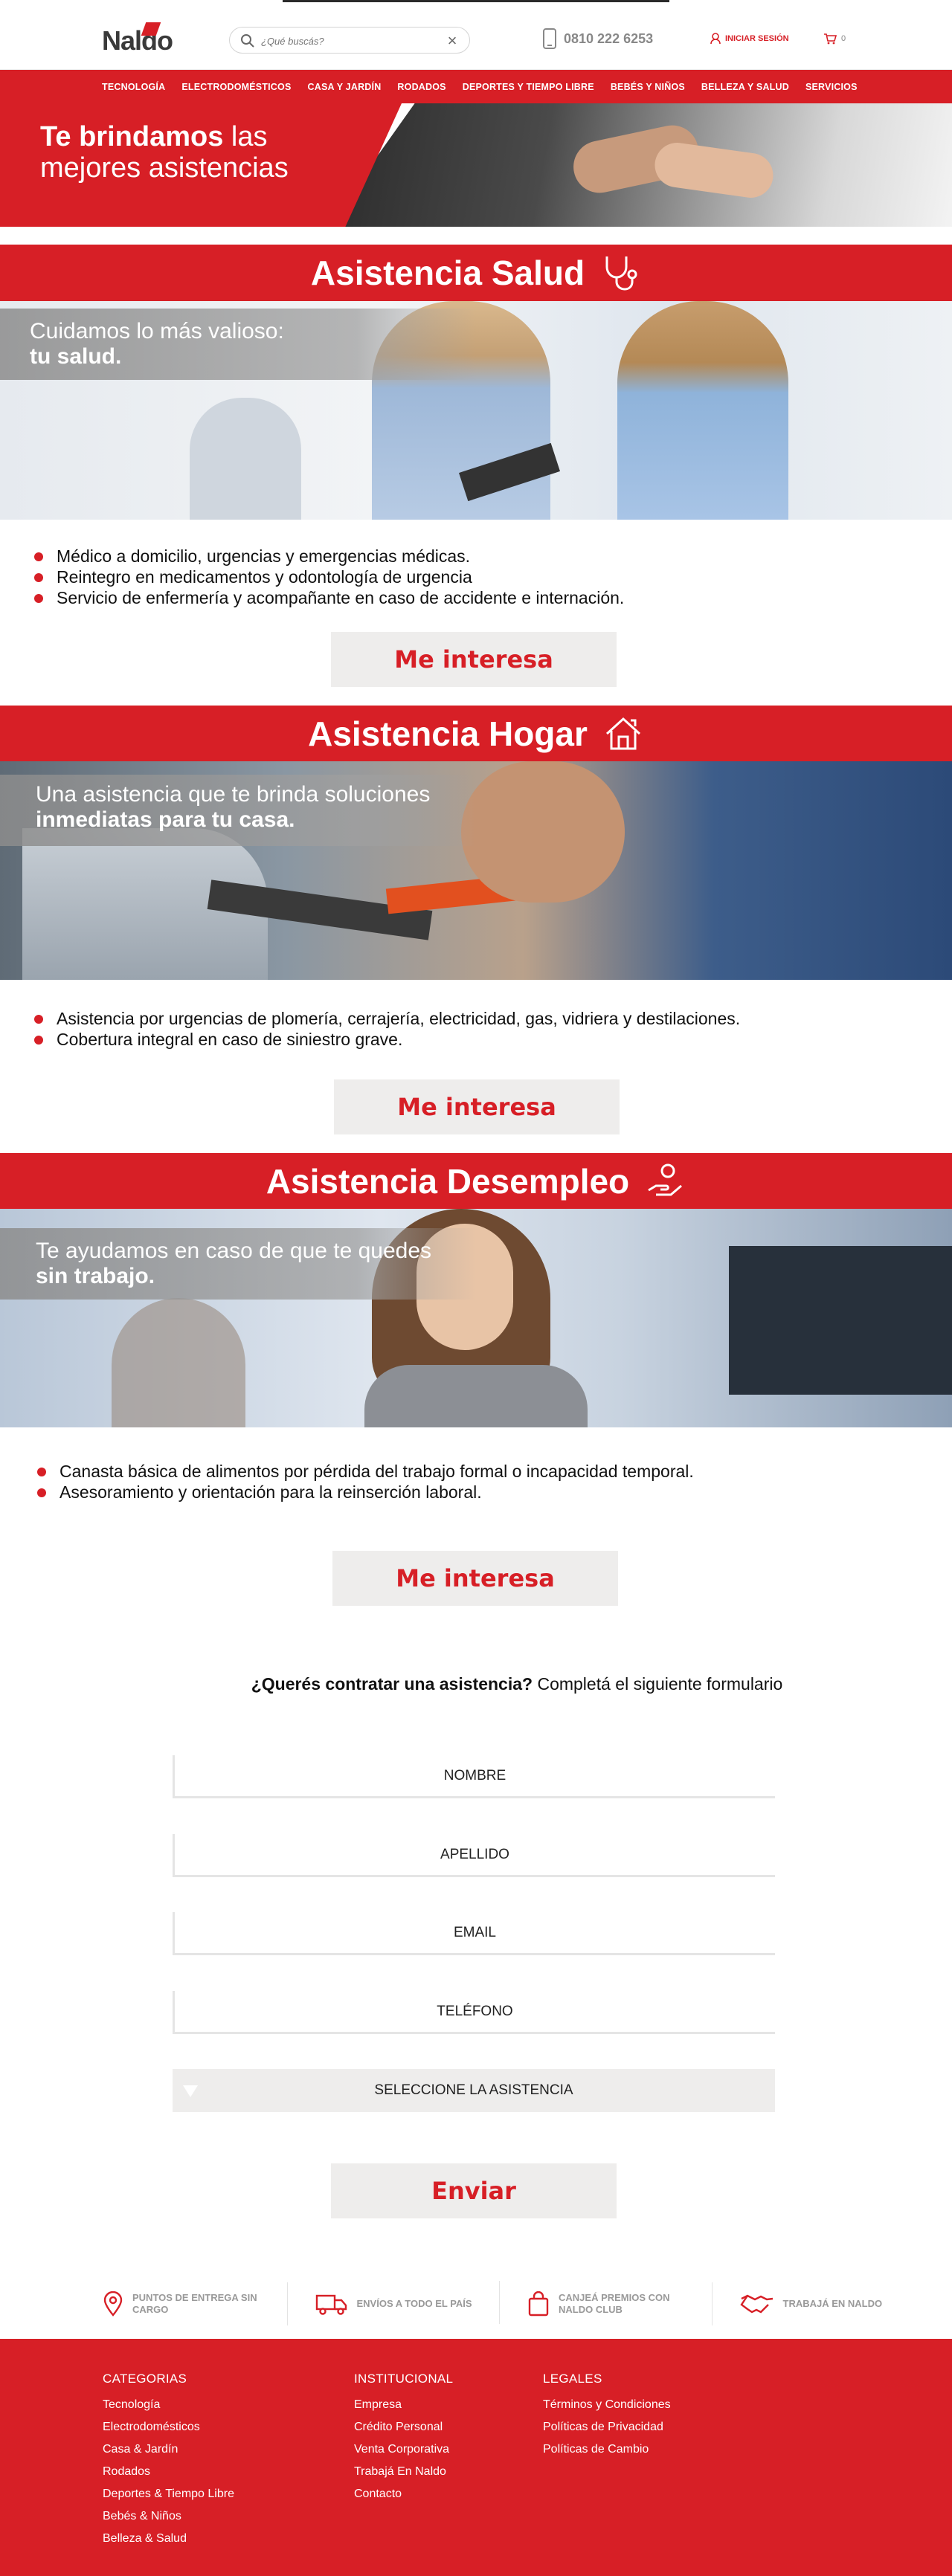 The width and height of the screenshot is (952, 2576). Describe the element at coordinates (157, 344) in the screenshot. I see `salud-caption: Cuidamos lo más valioso: tu salud.` at that location.